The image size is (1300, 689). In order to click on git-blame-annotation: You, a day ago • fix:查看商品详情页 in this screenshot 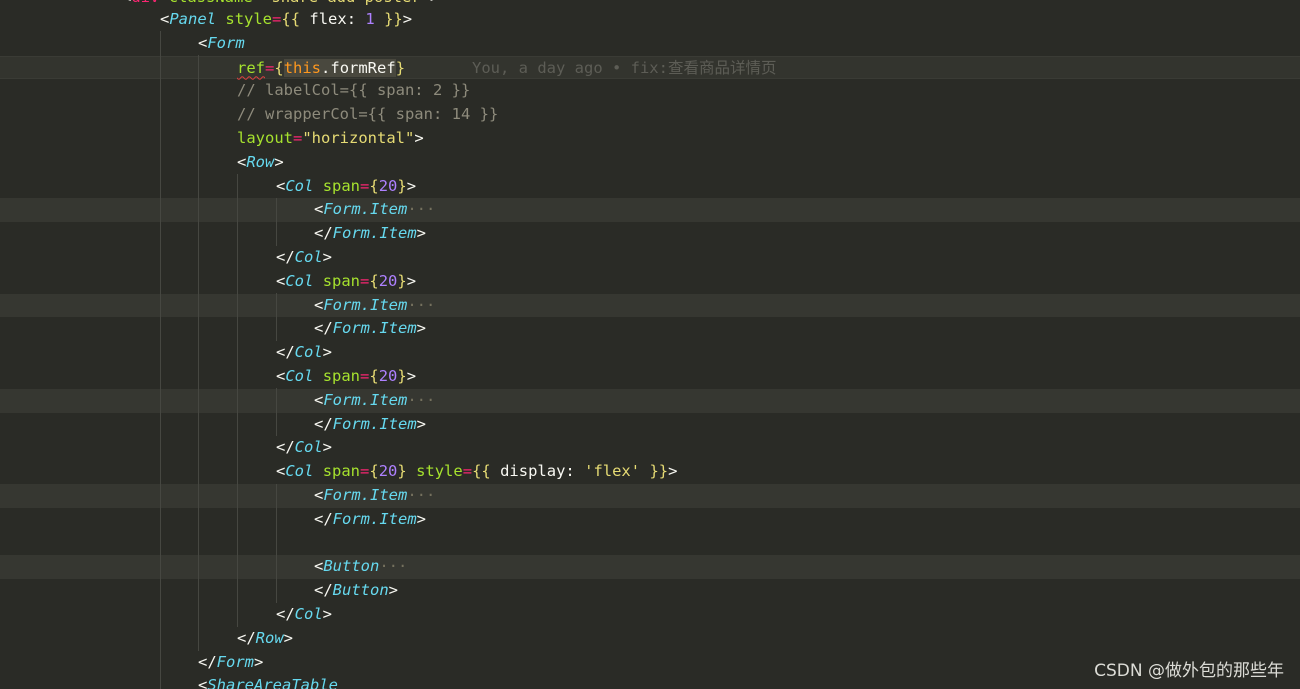, I will do `click(624, 67)`.